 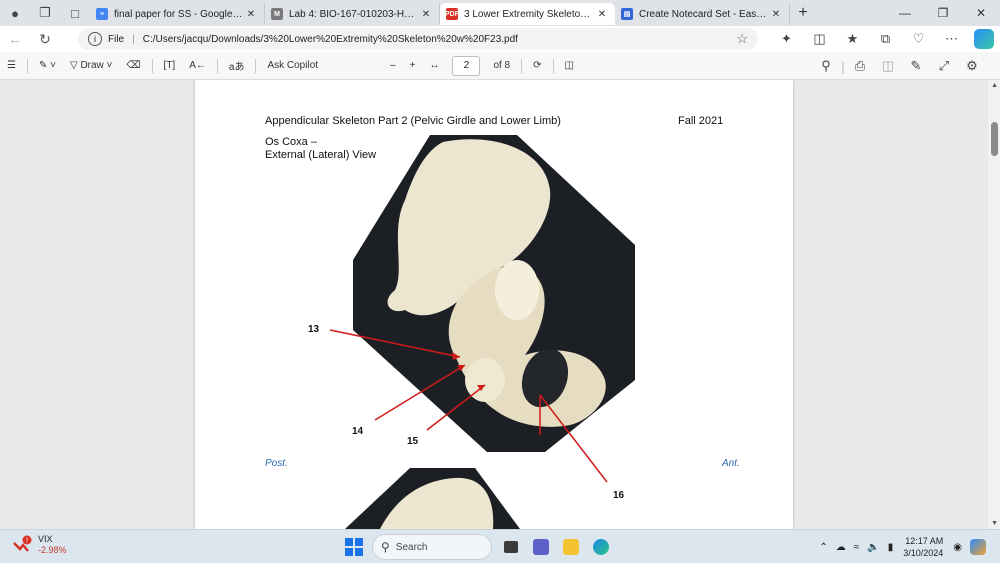 I want to click on tab-notecard: ▤ Create Notecard Set - Easy Note ✕, so click(x=702, y=14).